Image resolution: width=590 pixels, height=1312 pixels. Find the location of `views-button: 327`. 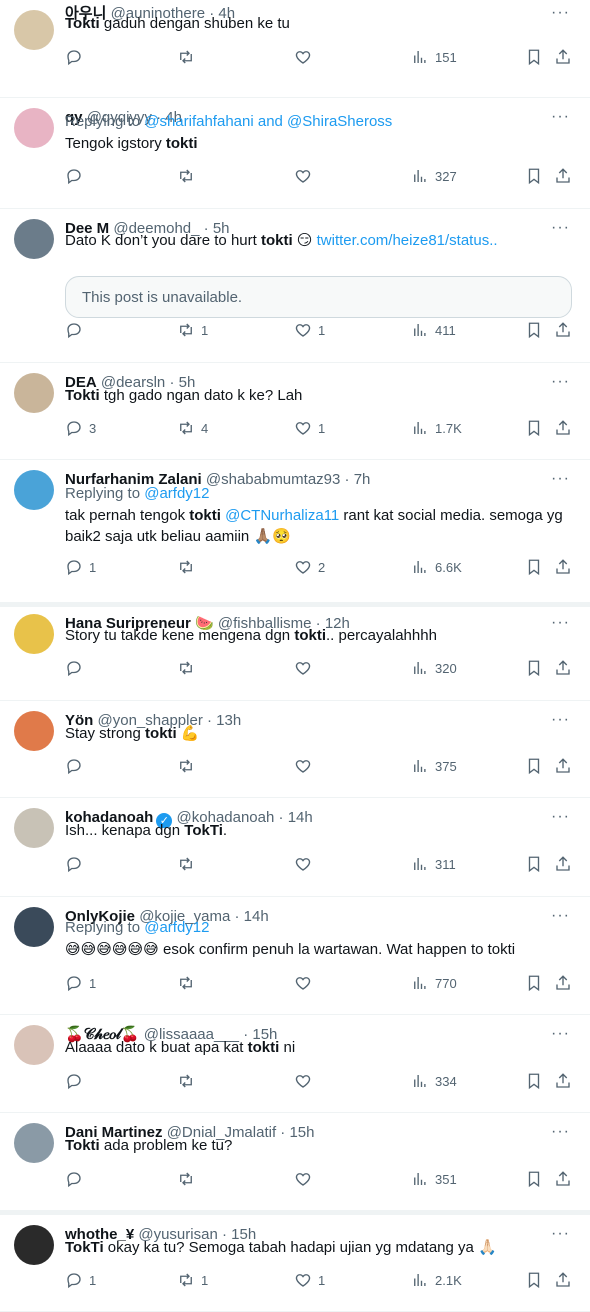

views-button: 327 is located at coordinates (434, 176).